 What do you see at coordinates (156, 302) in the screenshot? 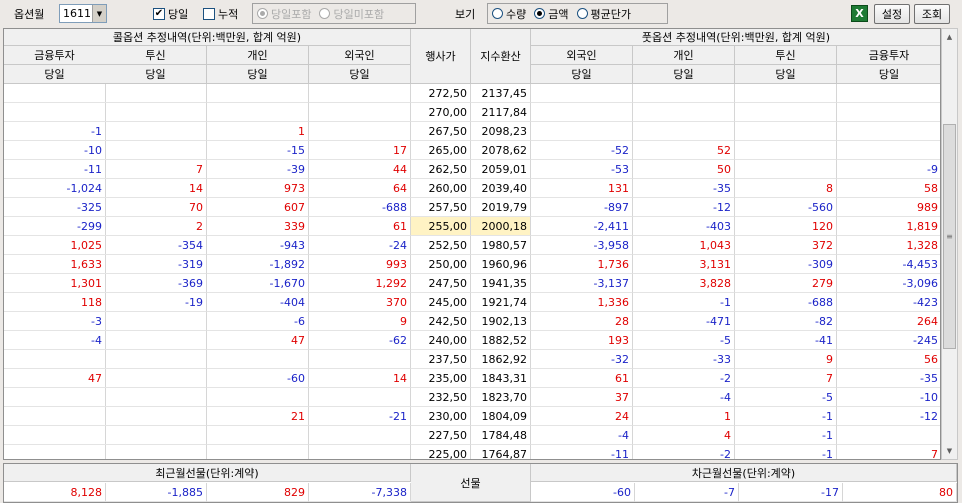
I see `call-value-cell: -19` at bounding box center [156, 302].